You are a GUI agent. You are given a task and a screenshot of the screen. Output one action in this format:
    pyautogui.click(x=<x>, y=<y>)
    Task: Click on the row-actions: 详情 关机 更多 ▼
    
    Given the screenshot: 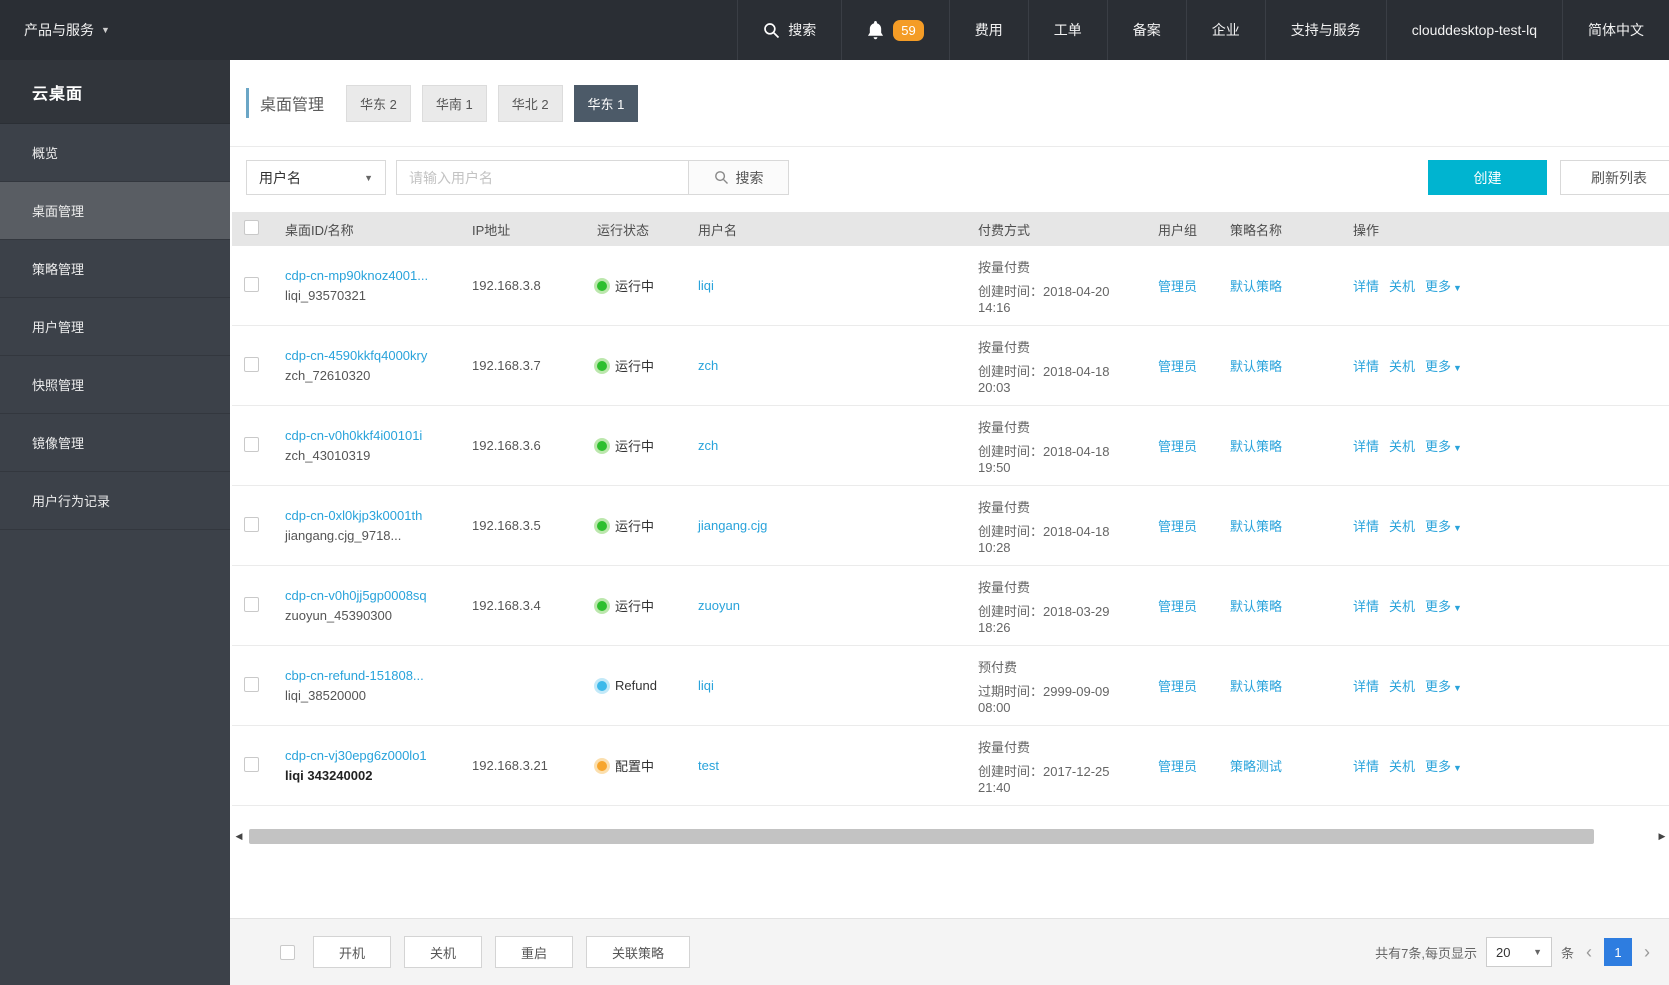 What is the action you would take?
    pyautogui.click(x=1504, y=285)
    